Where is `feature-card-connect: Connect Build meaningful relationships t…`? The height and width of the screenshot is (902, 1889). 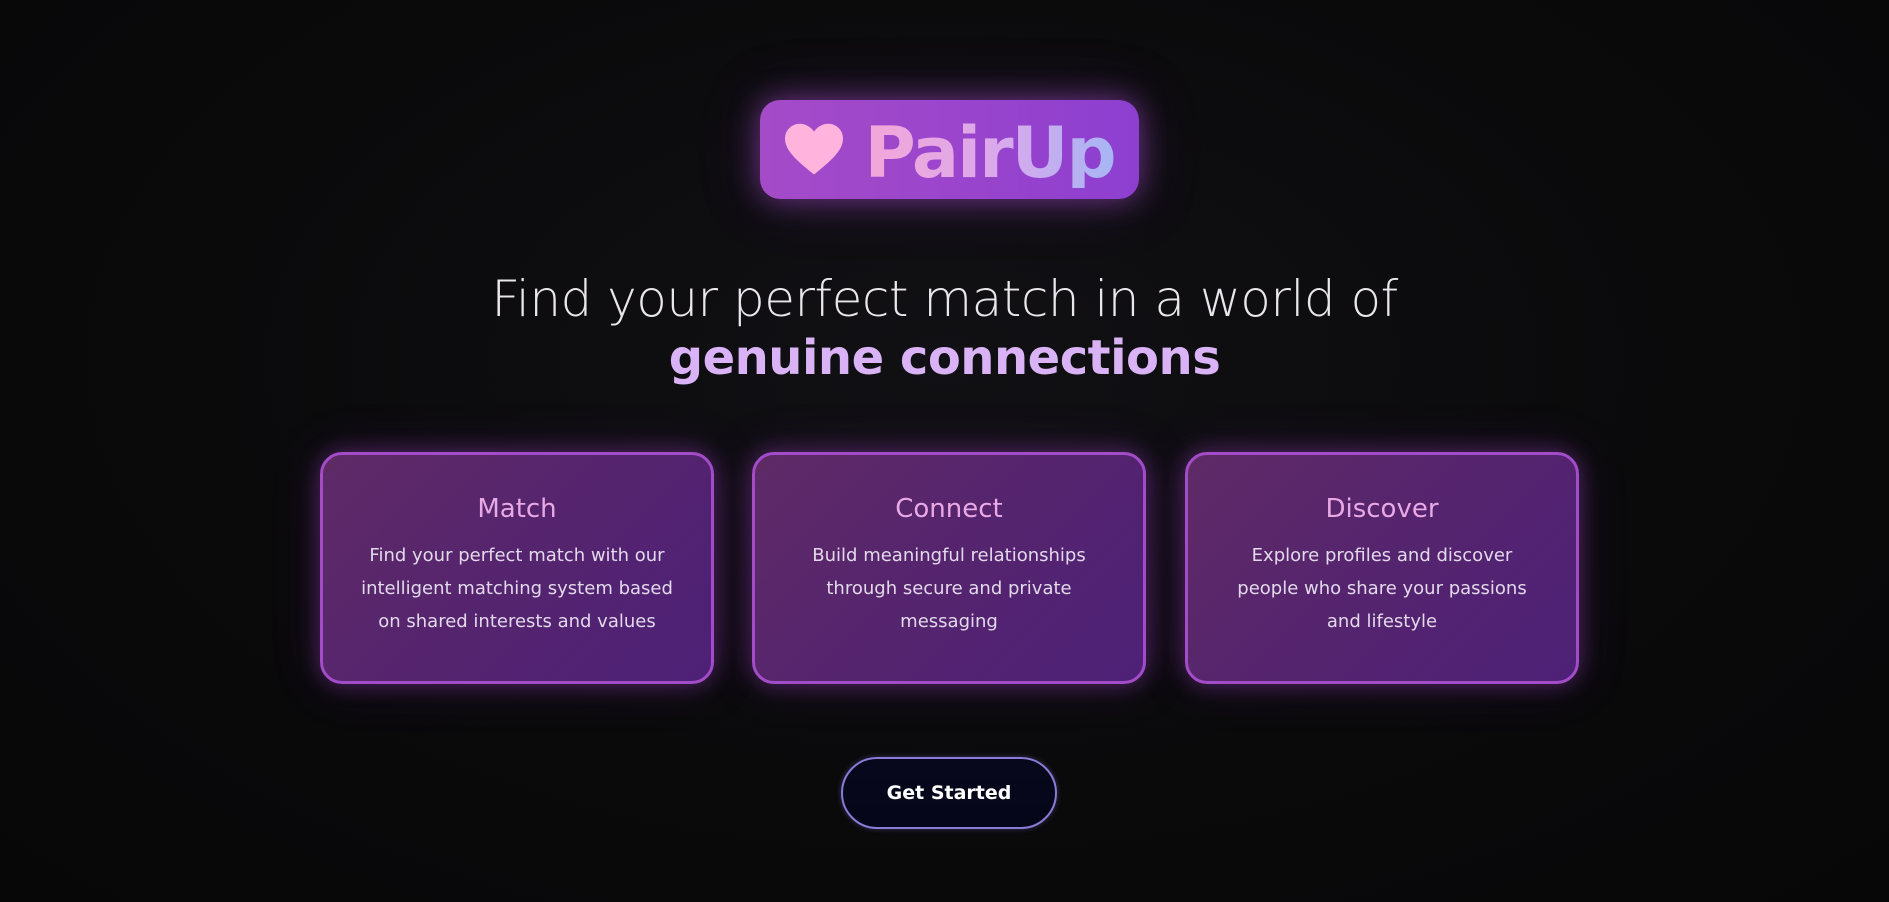 feature-card-connect: Connect Build meaningful relationships t… is located at coordinates (949, 568).